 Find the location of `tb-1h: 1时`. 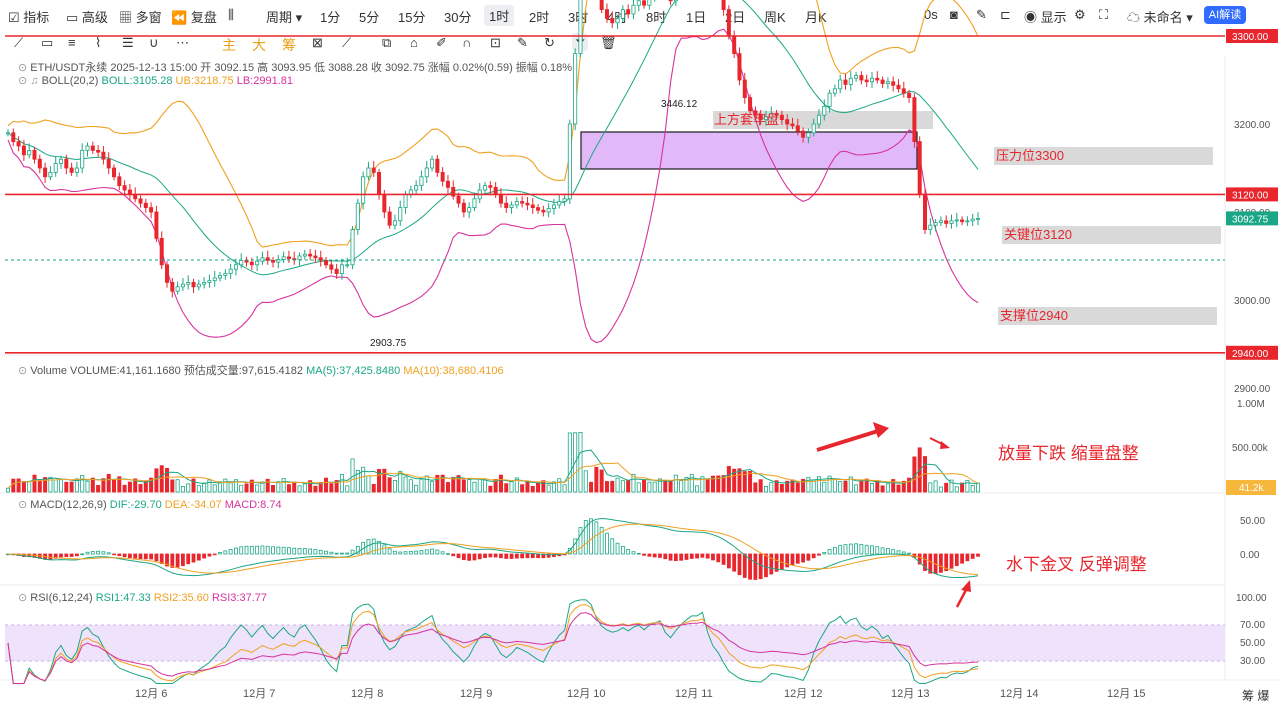

tb-1h: 1时 is located at coordinates (499, 15).